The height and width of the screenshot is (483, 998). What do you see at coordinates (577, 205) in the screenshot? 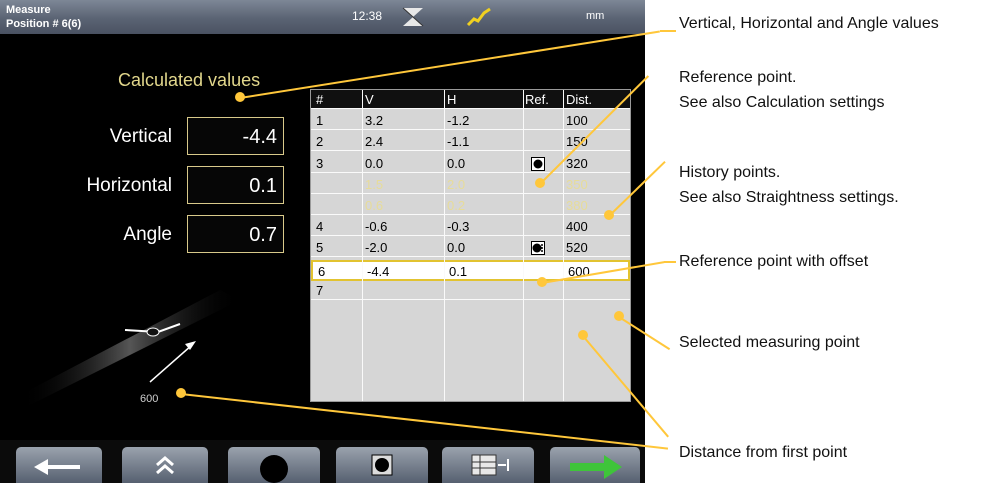
I see `table-cell-dist: 380` at bounding box center [577, 205].